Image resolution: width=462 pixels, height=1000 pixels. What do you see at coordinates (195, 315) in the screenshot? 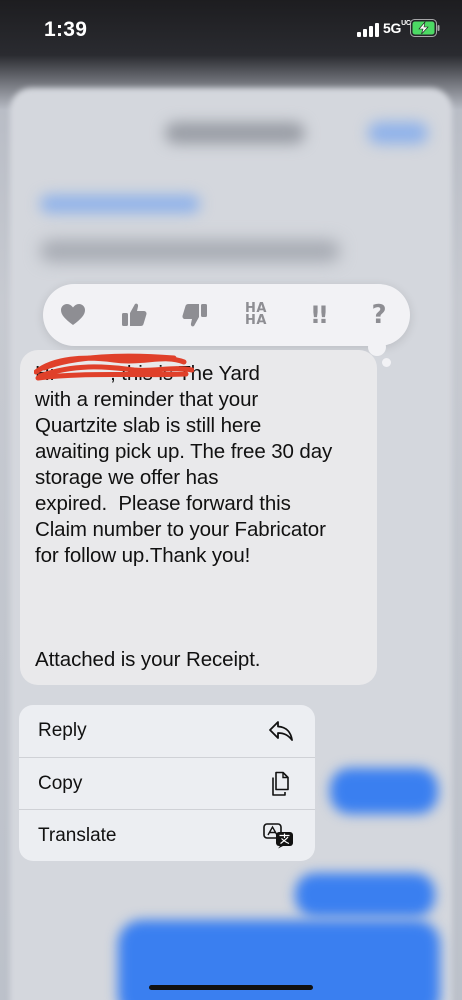
I see `thumbs-down-icon` at bounding box center [195, 315].